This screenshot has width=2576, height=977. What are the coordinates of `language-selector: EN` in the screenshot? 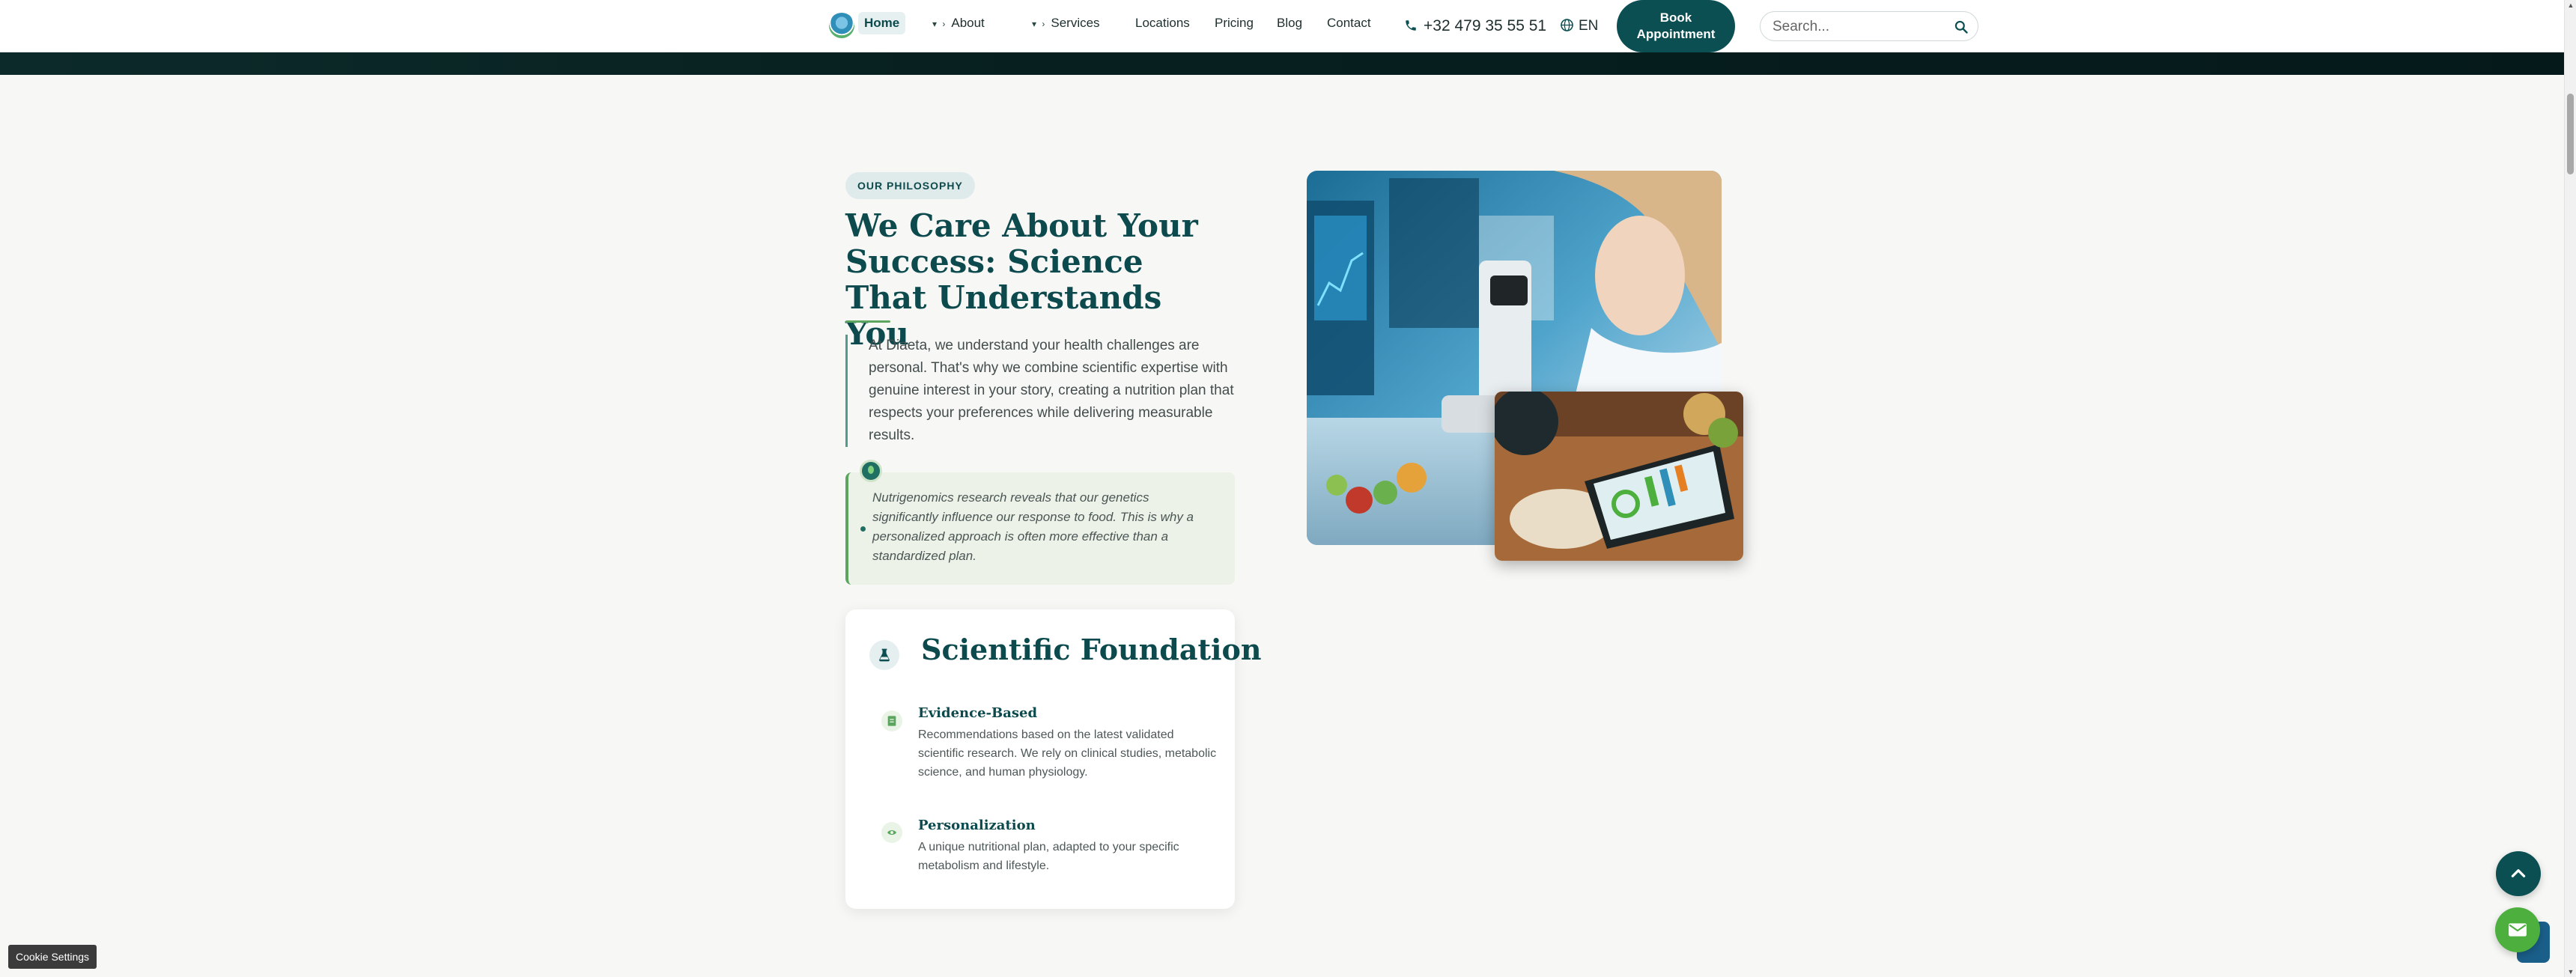 It's located at (1579, 26).